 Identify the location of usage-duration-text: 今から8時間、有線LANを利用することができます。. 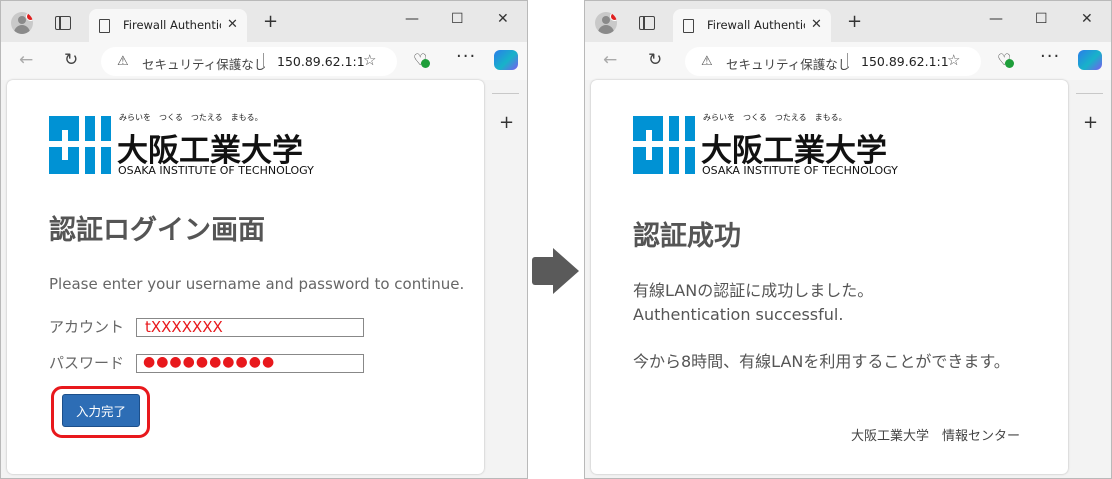
(821, 361).